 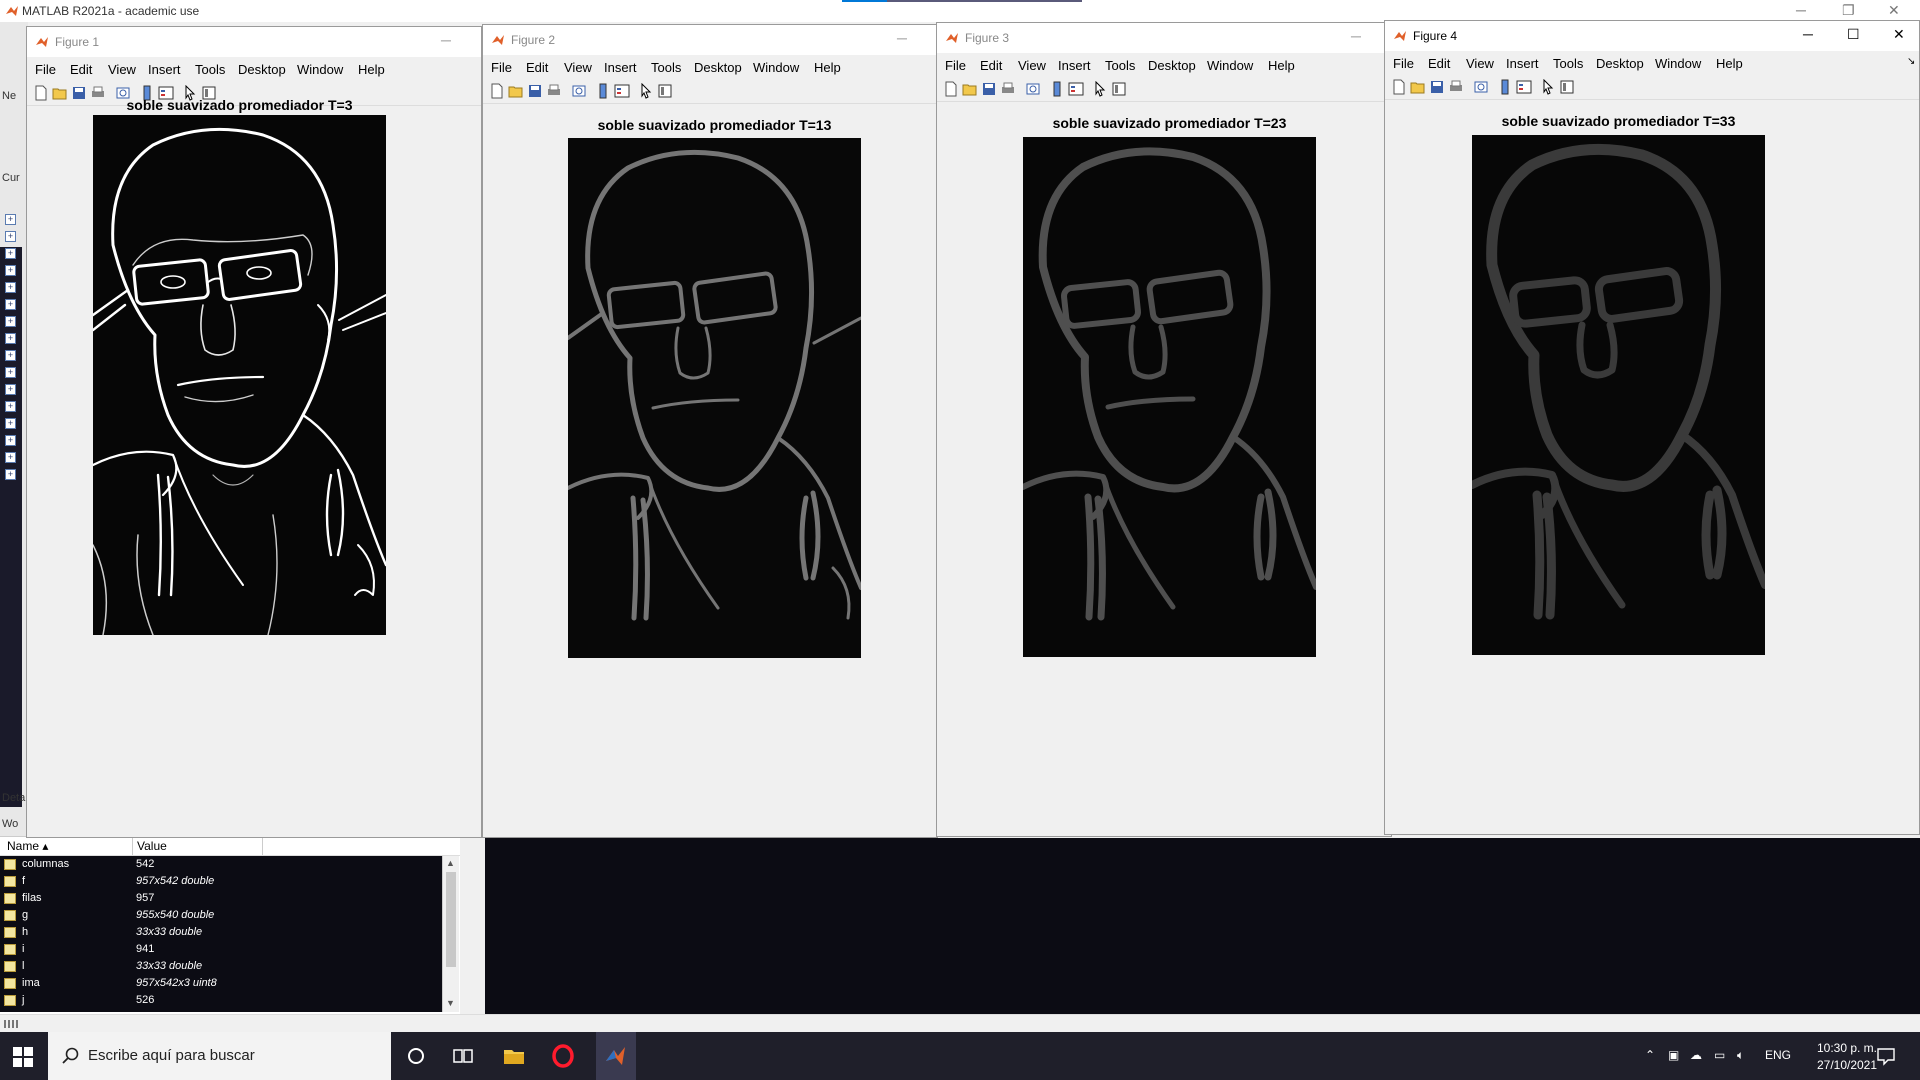 I want to click on workspace-scrollbar: ▲ ▼, so click(x=450, y=934).